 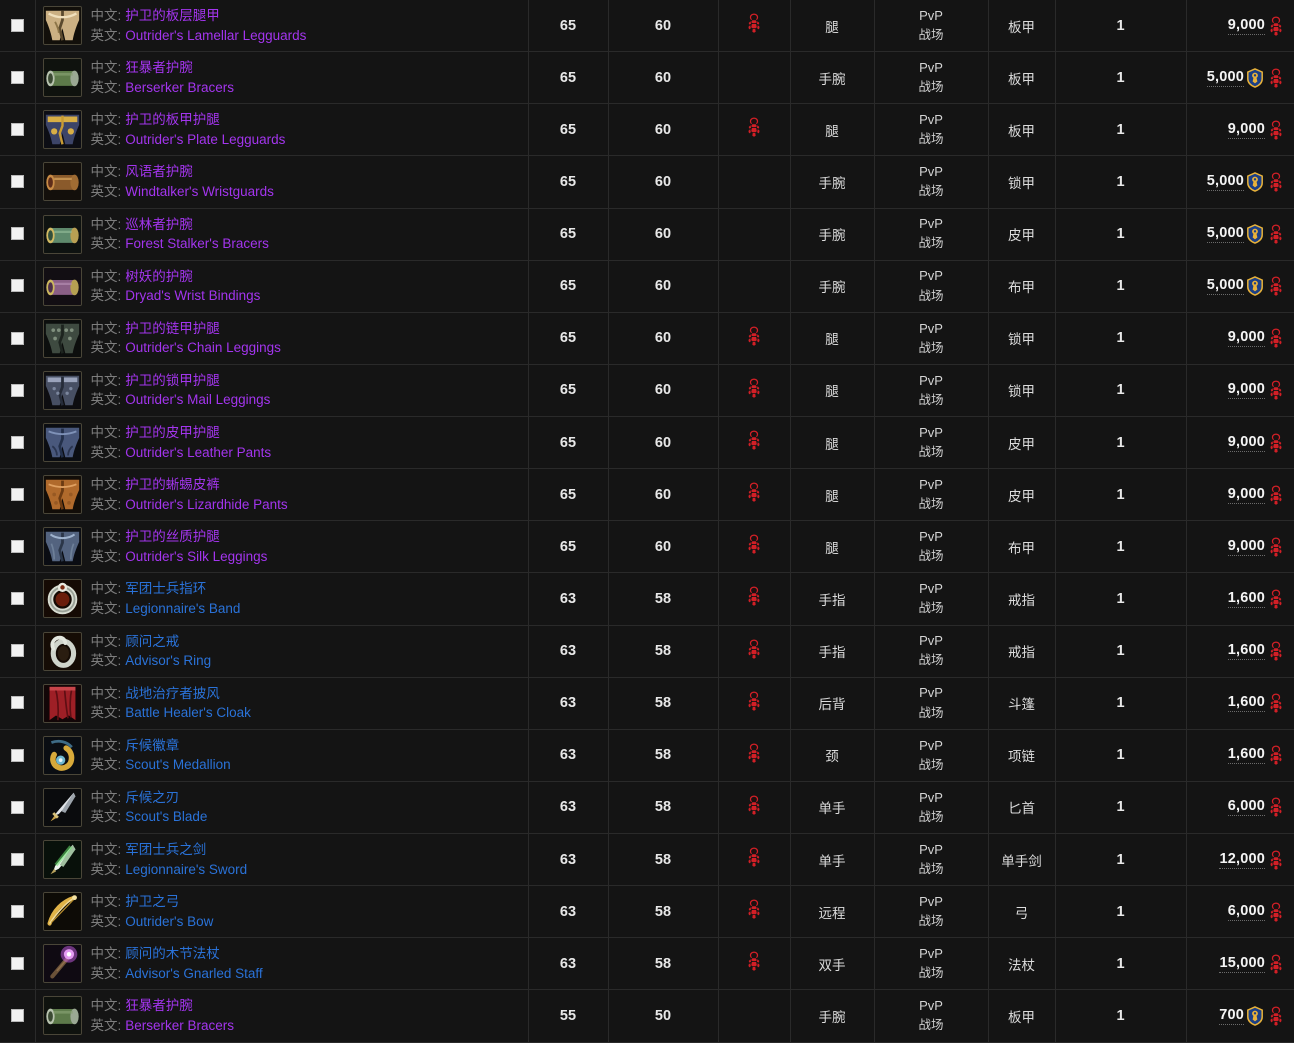 I want to click on item-cell: 中文: 护卫的锁甲护腿 英文: Outrider's Mail Leggings, so click(x=282, y=390).